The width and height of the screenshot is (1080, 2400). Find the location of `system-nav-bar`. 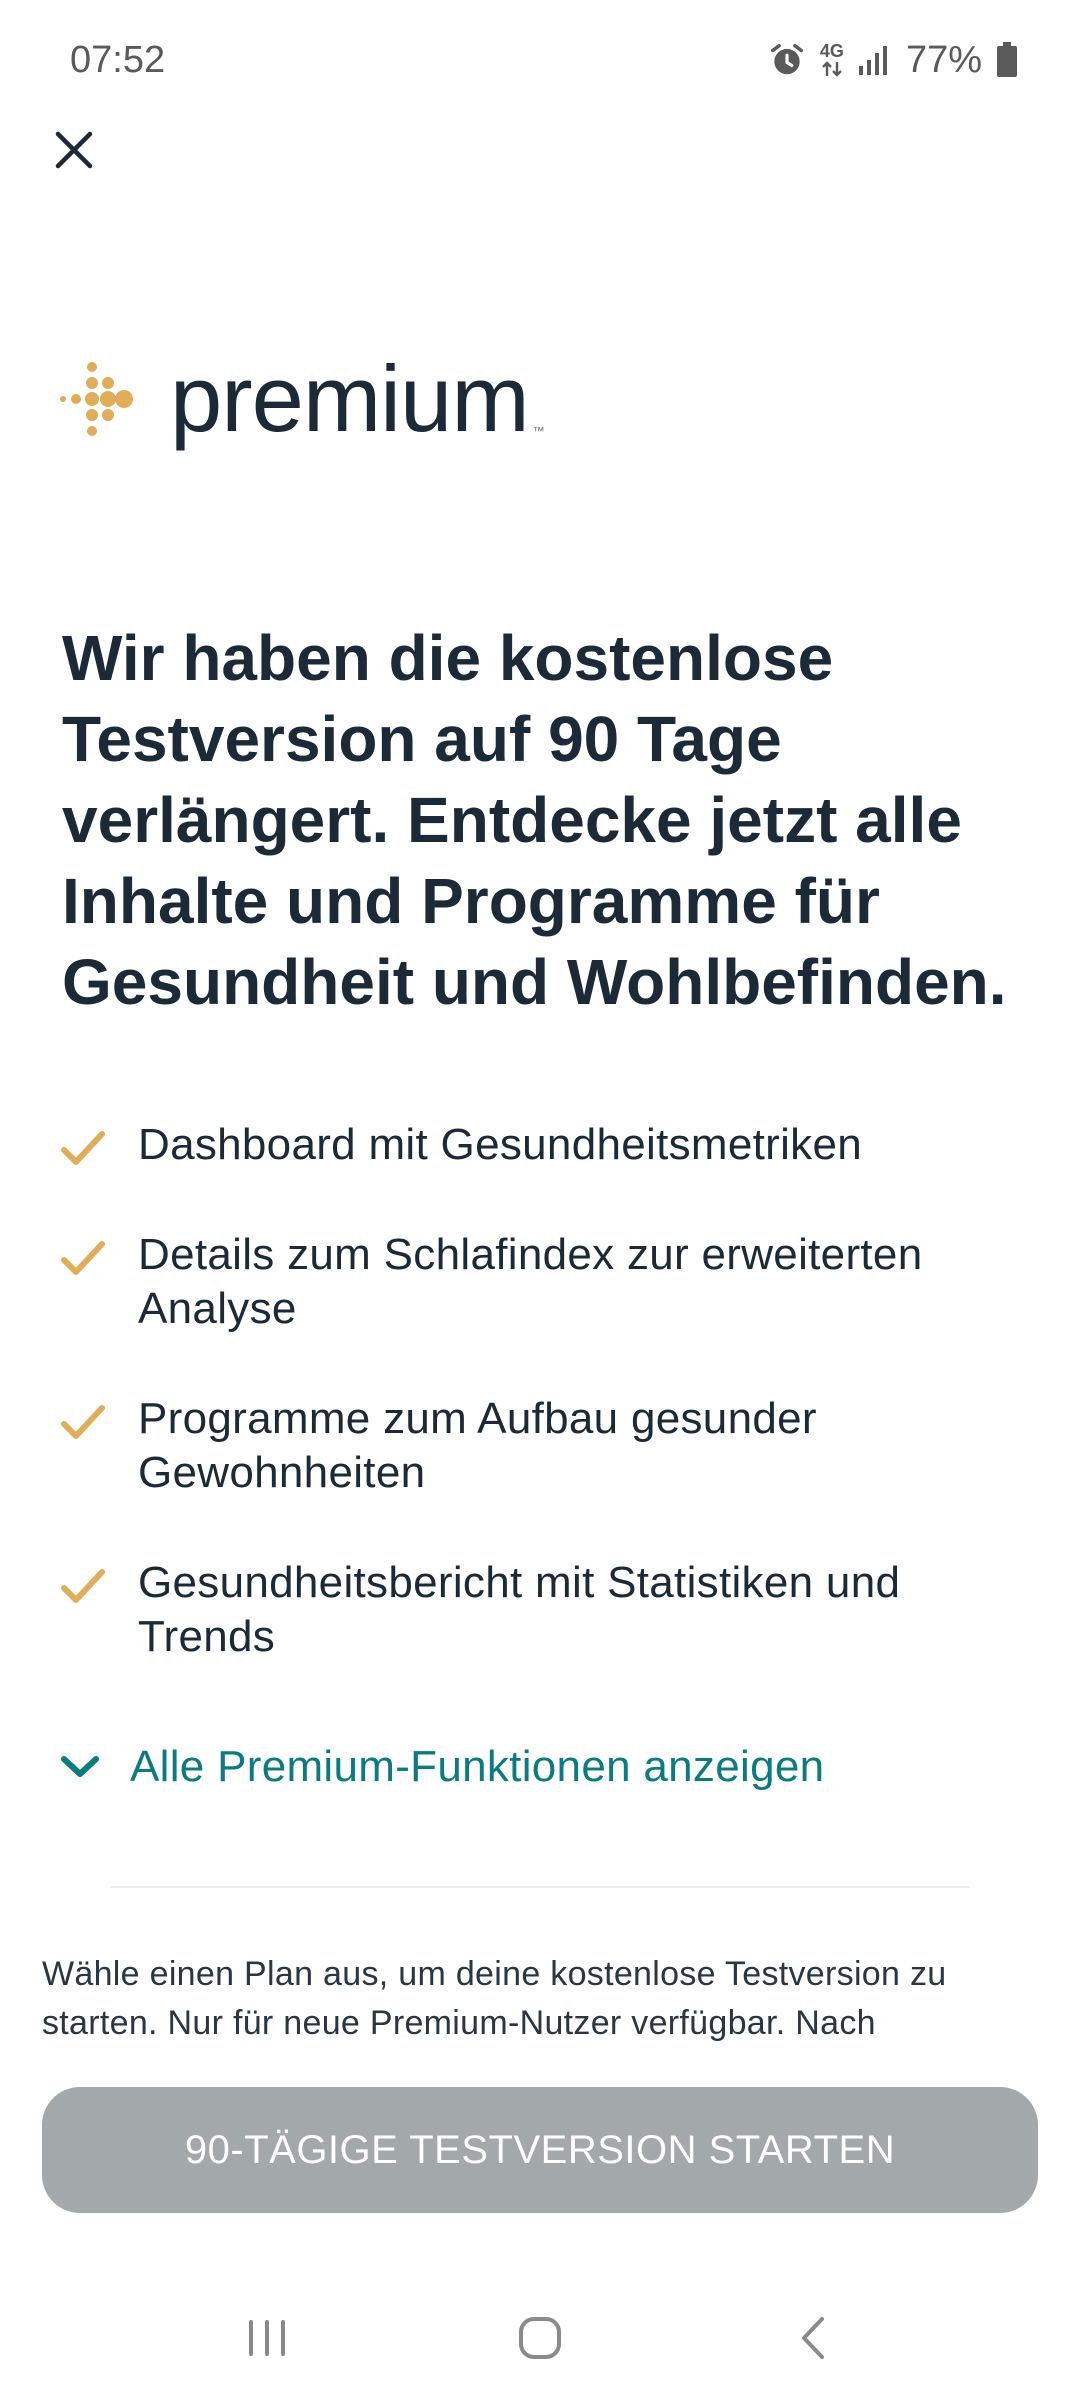

system-nav-bar is located at coordinates (540, 2338).